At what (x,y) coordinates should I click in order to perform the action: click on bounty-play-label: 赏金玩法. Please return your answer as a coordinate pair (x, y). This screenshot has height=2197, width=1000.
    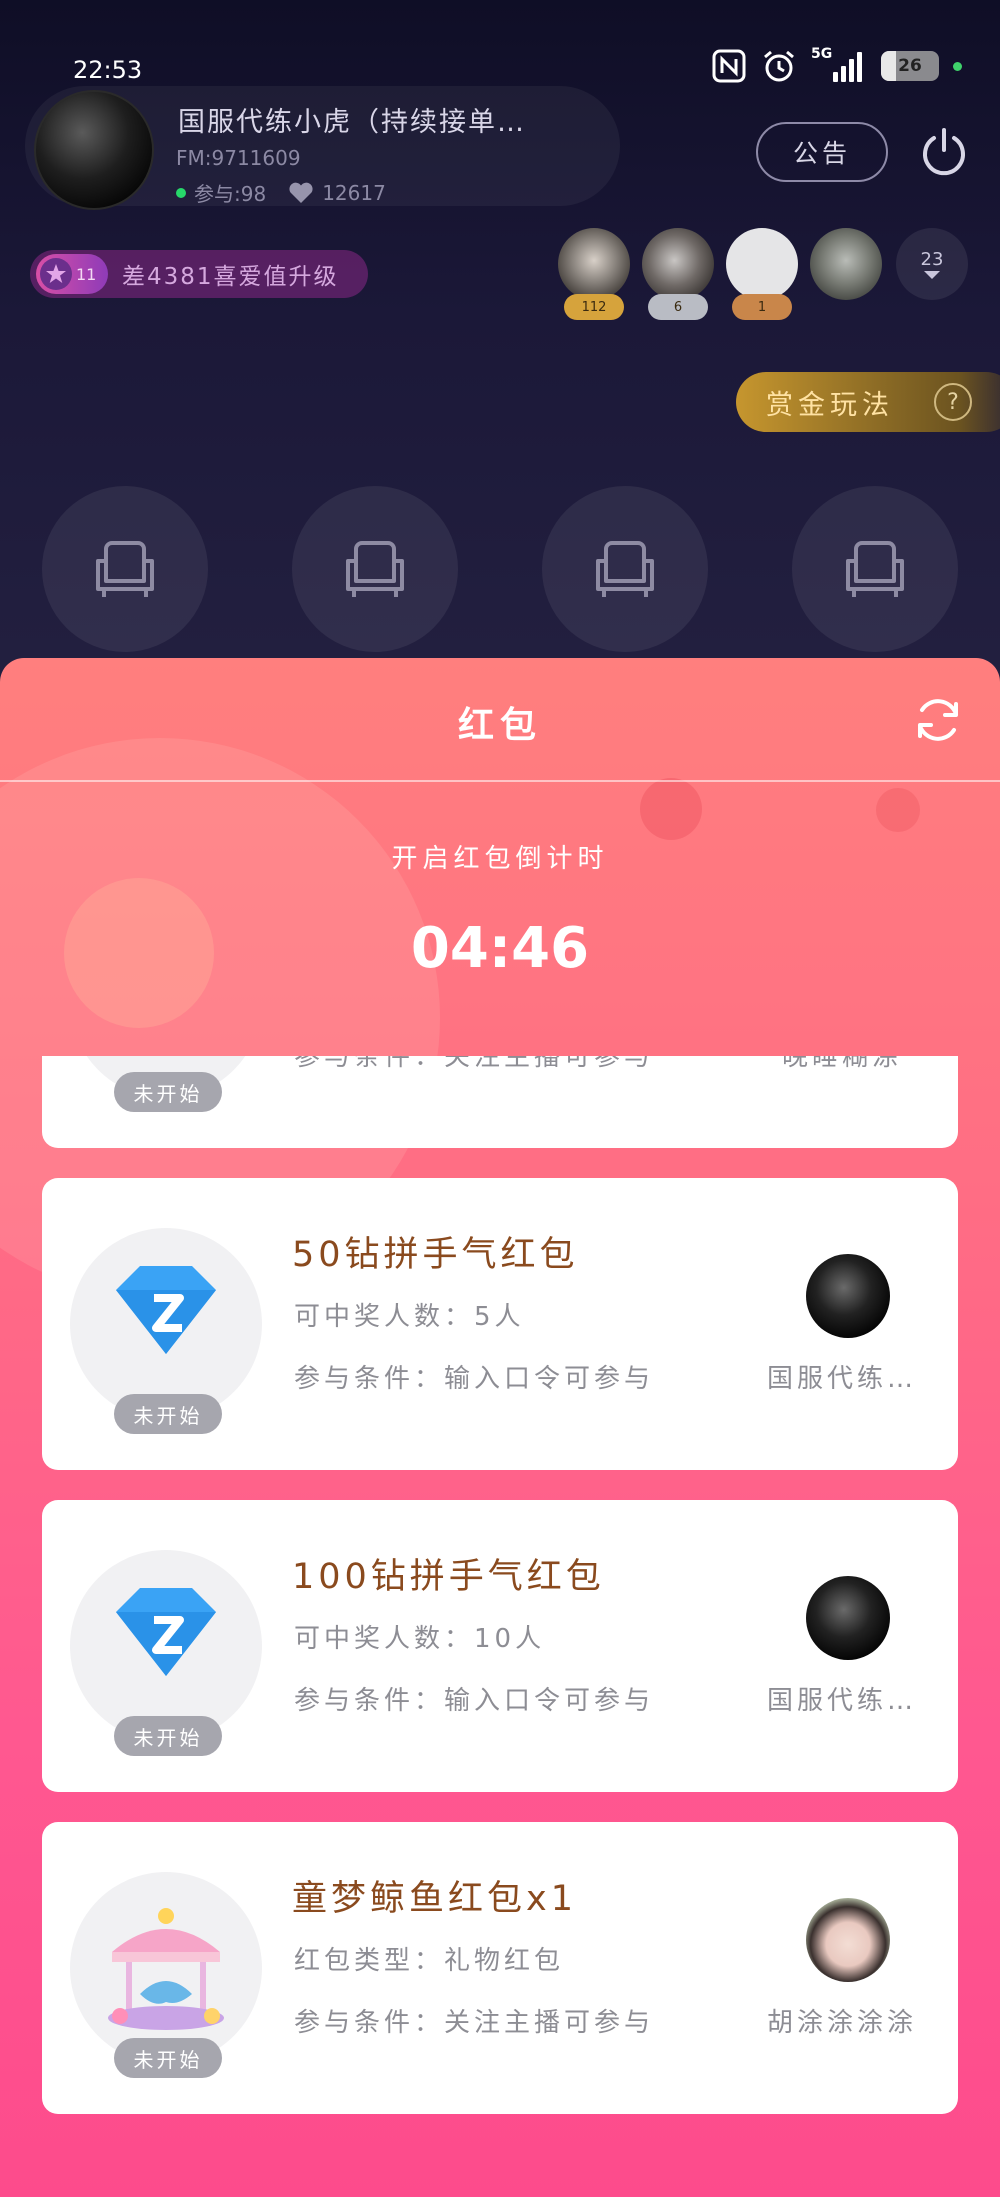
    Looking at the image, I should click on (830, 405).